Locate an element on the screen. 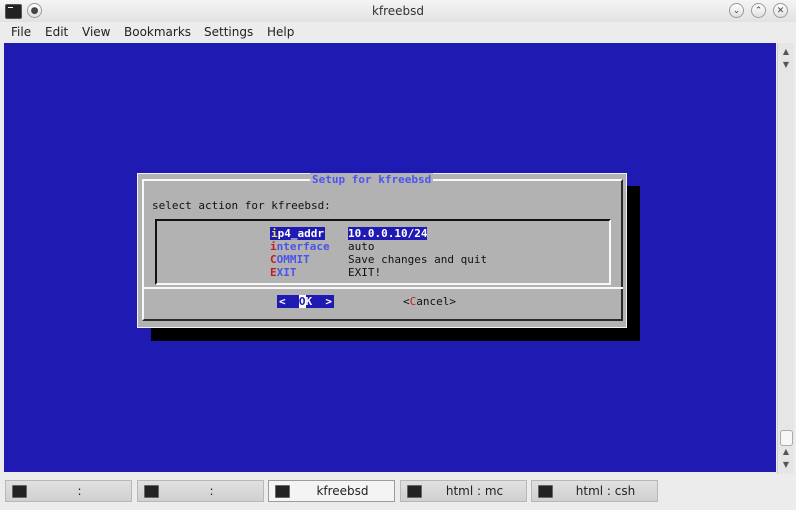  tab-kfreebsd: kfreebsd is located at coordinates (331, 491).